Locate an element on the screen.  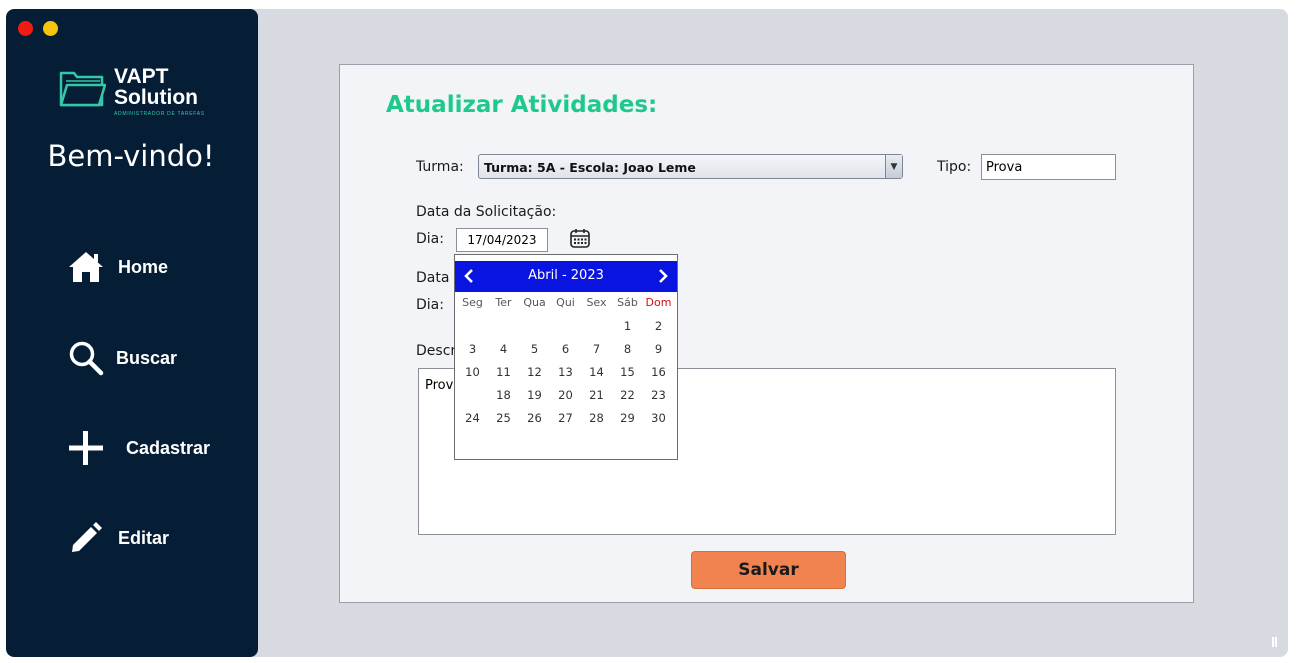
calendar-day-label: 25 is located at coordinates (503, 418).